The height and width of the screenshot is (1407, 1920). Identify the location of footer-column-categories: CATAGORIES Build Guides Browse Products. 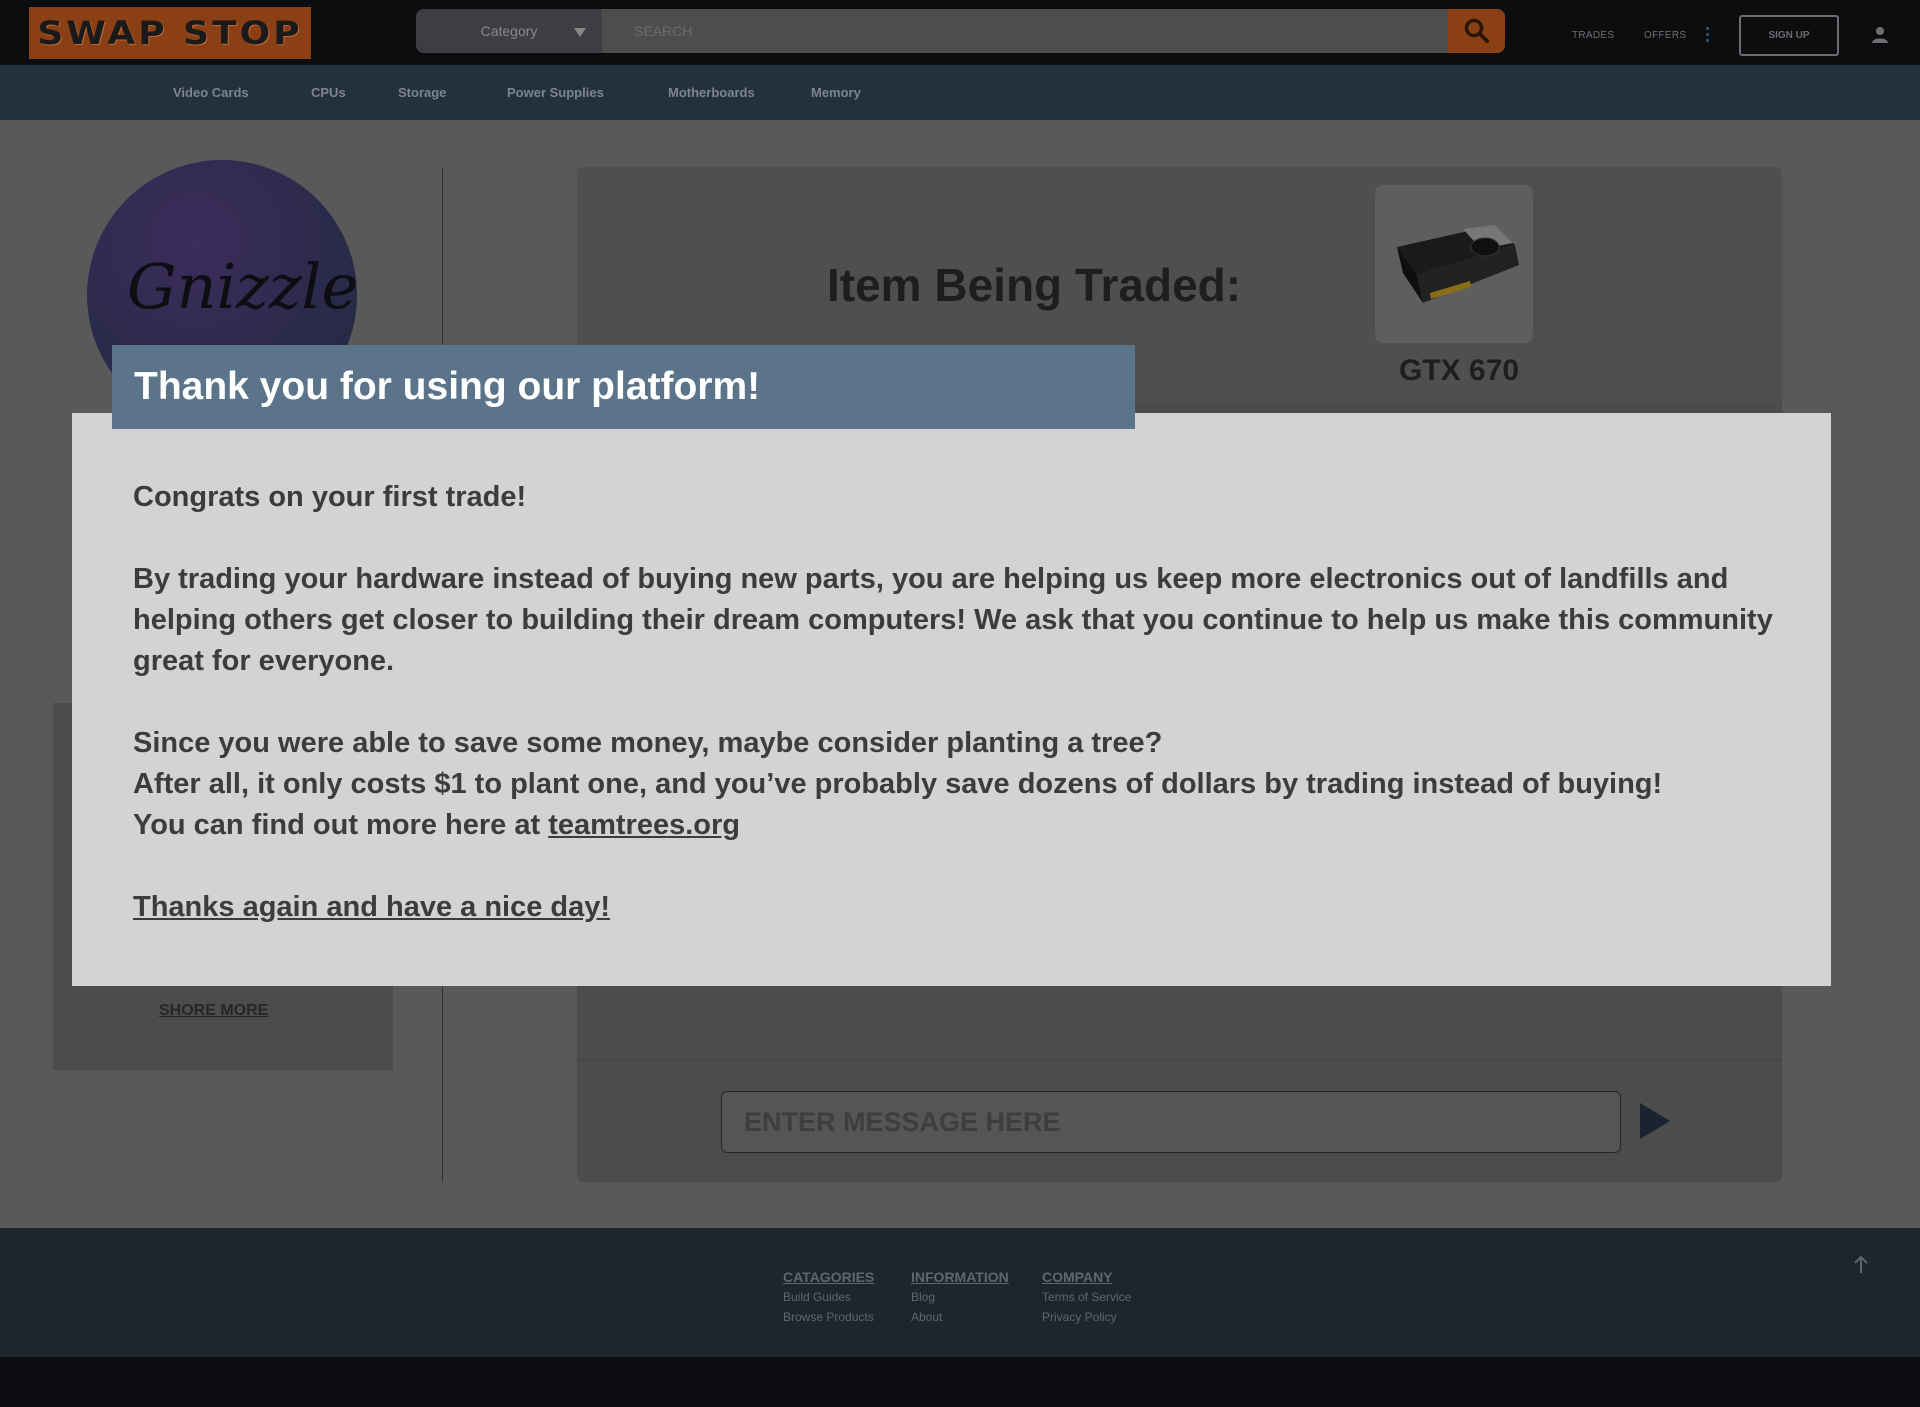
(828, 1299).